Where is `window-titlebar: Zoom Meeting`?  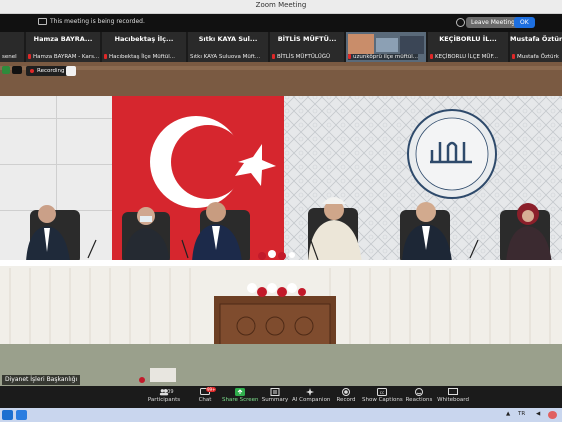 window-titlebar: Zoom Meeting is located at coordinates (281, 7).